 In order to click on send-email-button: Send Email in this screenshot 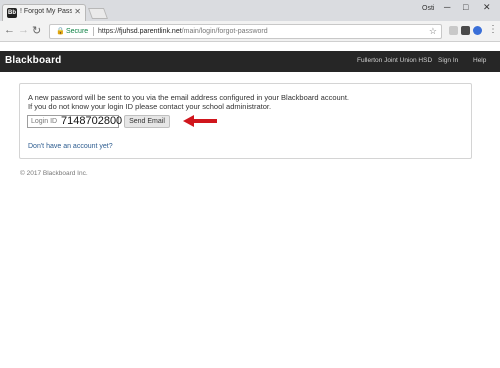, I will do `click(147, 121)`.